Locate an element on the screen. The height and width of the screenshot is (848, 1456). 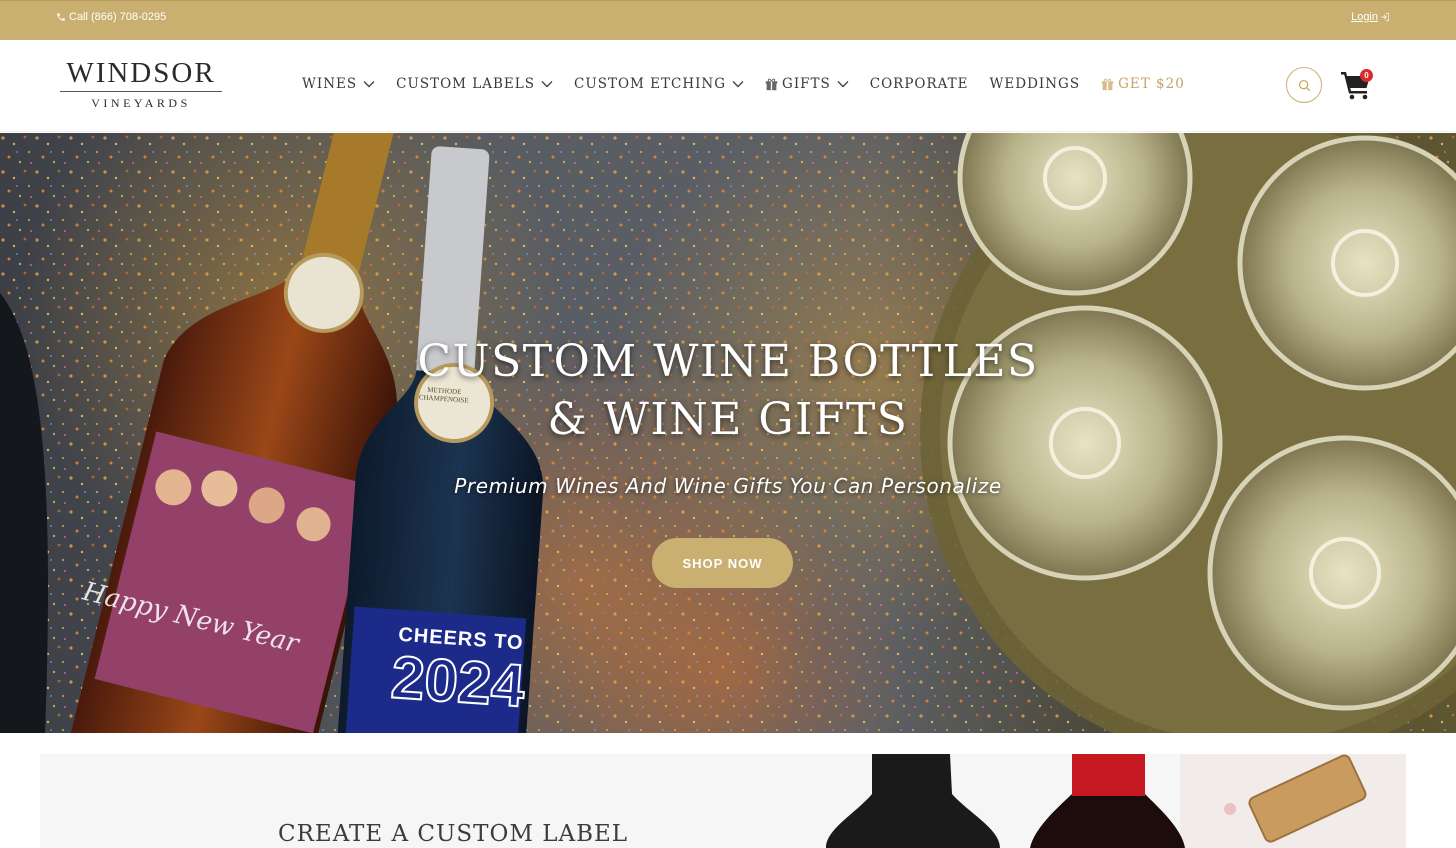
nav-label: WEDDINGS is located at coordinates (1035, 84).